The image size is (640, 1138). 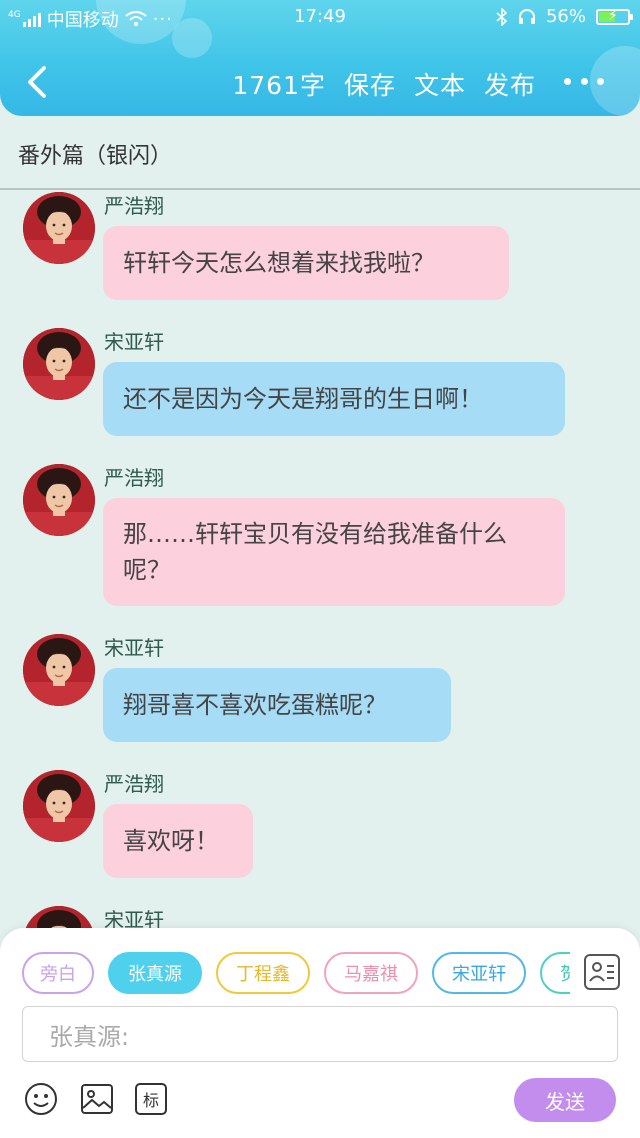 I want to click on send-button: 发送, so click(x=565, y=1100).